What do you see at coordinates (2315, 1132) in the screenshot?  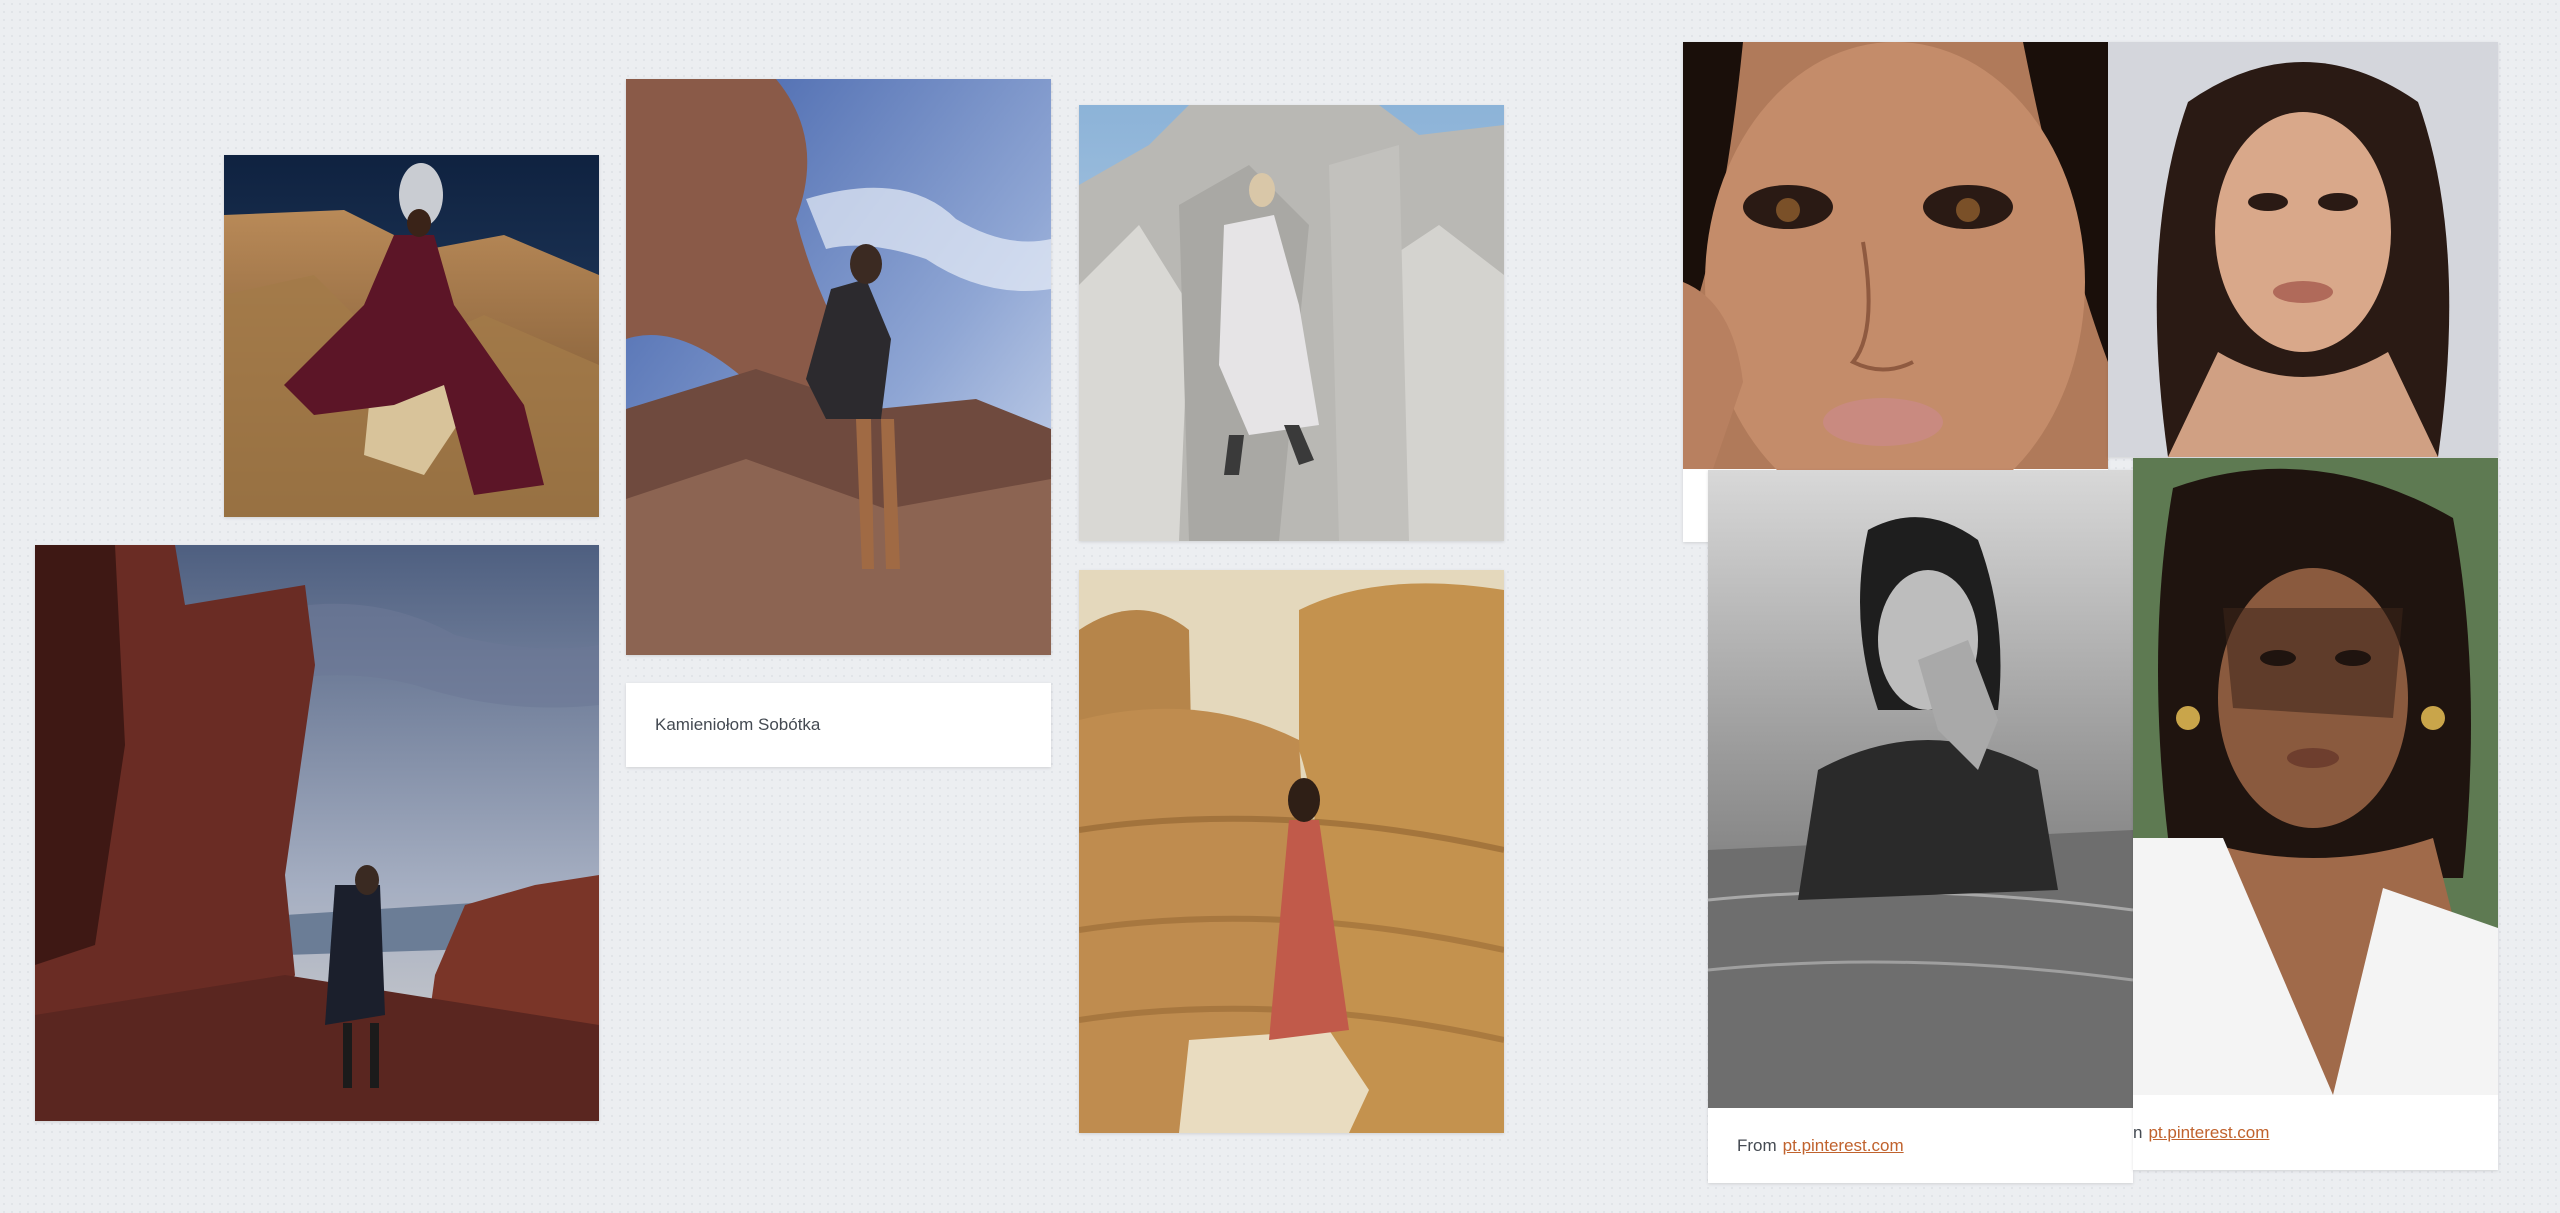 I see `source-caption-2: n pt.pinterest.com` at bounding box center [2315, 1132].